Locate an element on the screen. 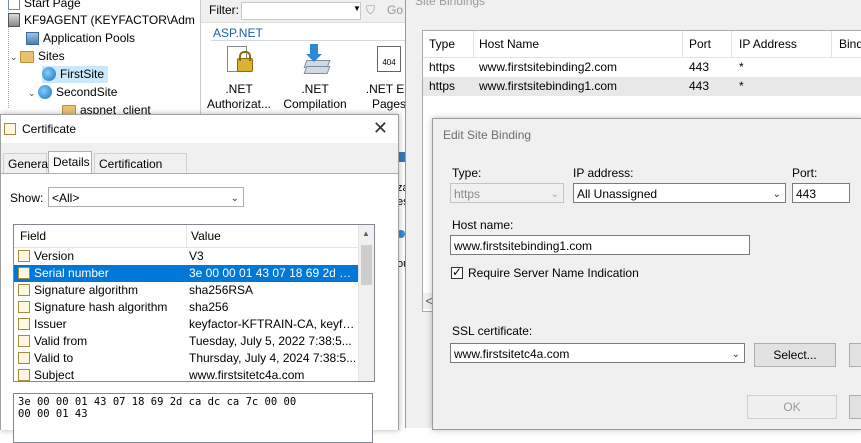 The width and height of the screenshot is (861, 443). type-select: https ⌄ is located at coordinates (507, 193).